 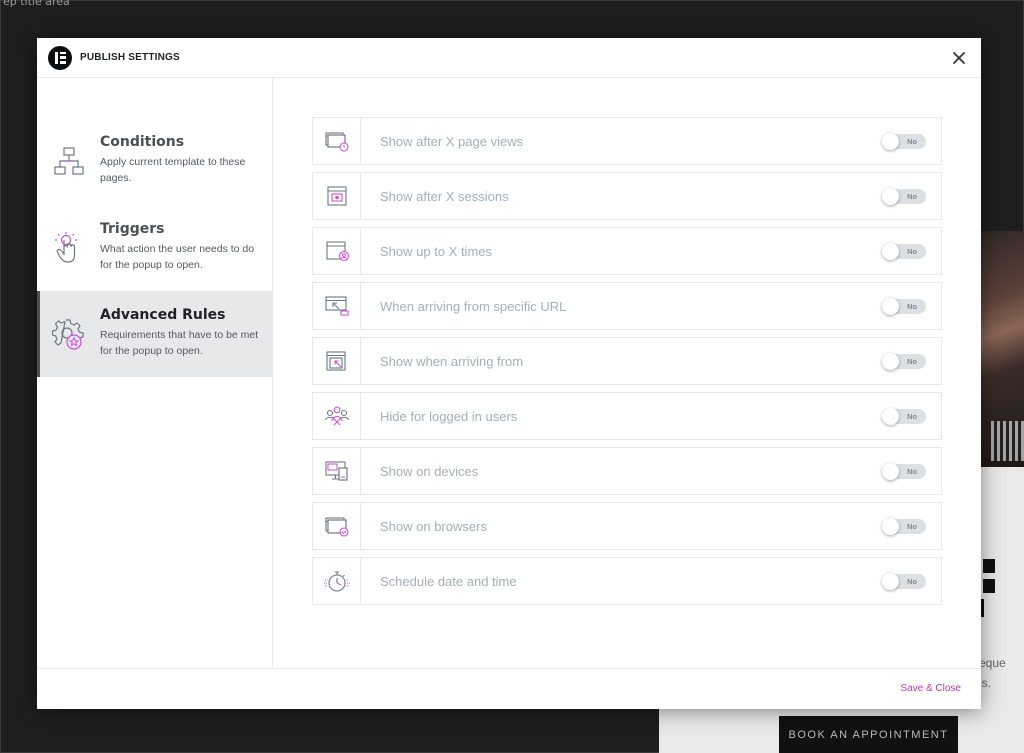 What do you see at coordinates (337, 251) in the screenshot?
I see `user-window-icon` at bounding box center [337, 251].